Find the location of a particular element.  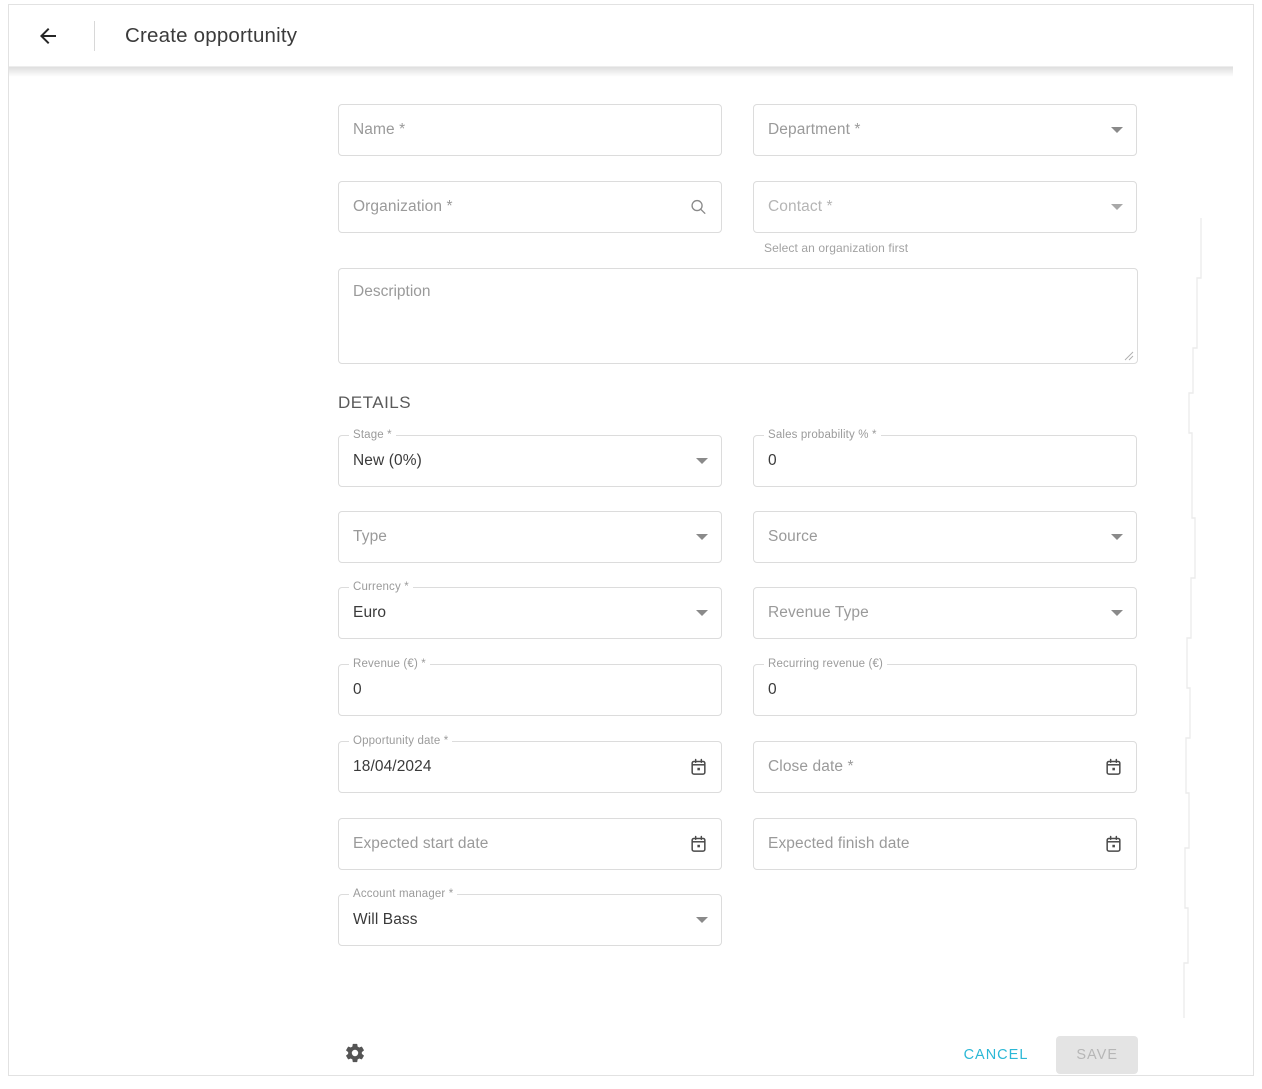

form-row-expected-dates: Expected start date Expected finish date is located at coordinates (738, 844).